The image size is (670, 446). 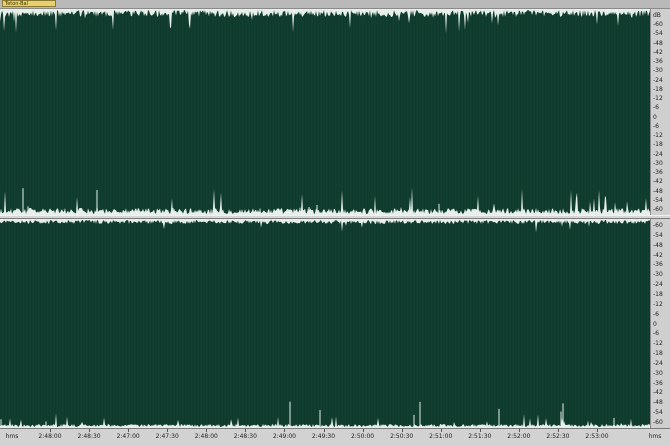 I want to click on ruler-time-label: 2:50:30, so click(x=402, y=436).